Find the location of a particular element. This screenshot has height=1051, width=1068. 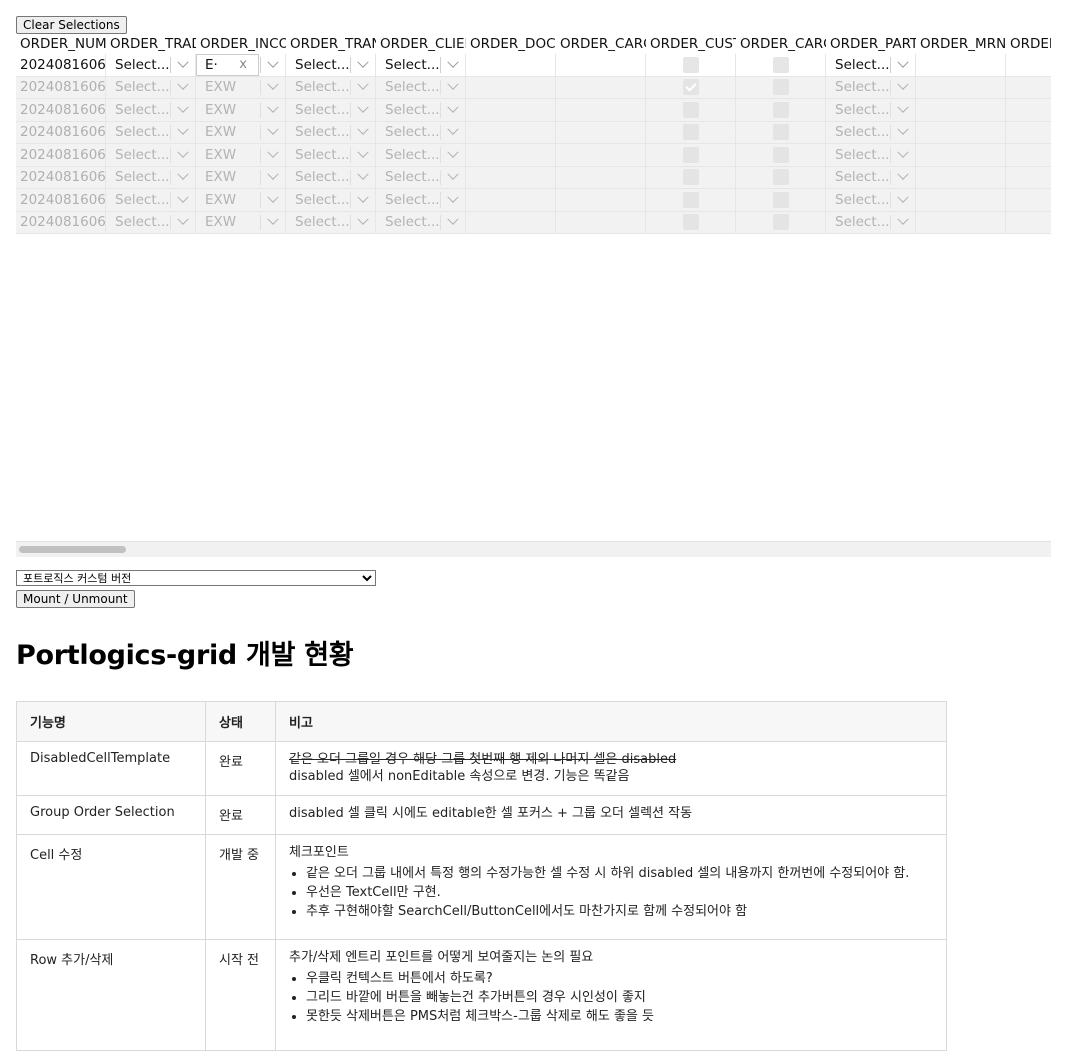

column-header: ORDER_NUMBER is located at coordinates (61, 44).